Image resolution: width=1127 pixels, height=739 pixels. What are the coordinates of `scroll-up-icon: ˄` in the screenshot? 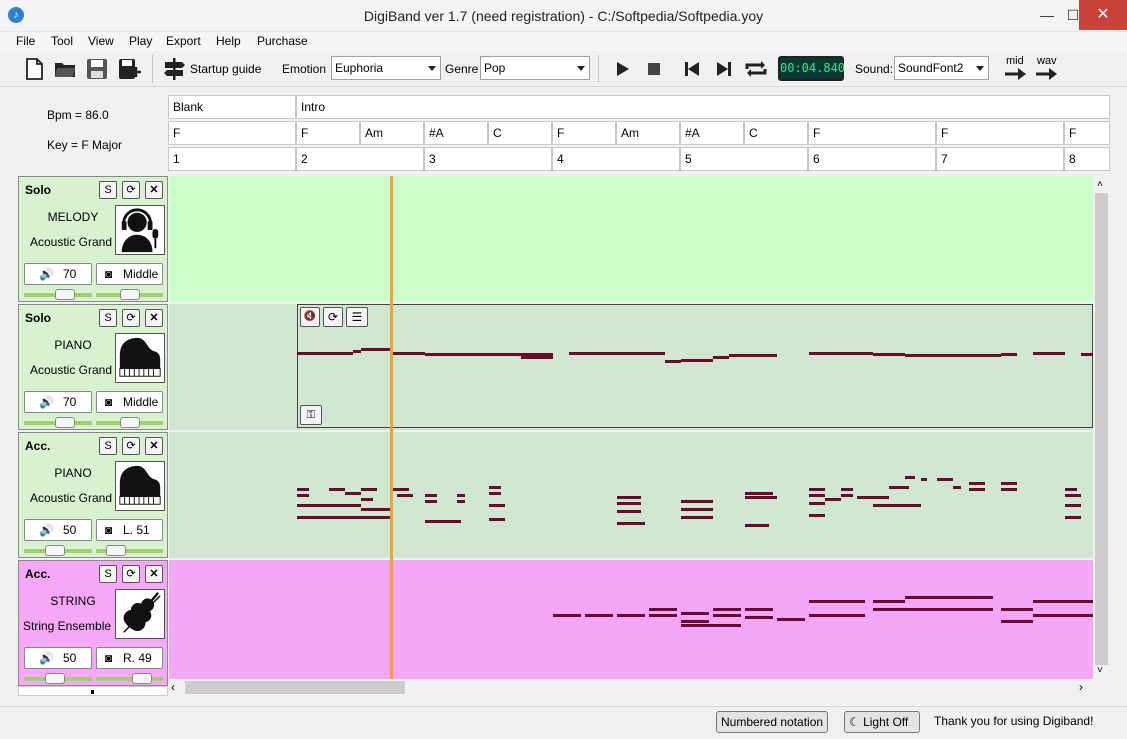 It's located at (1100, 184).